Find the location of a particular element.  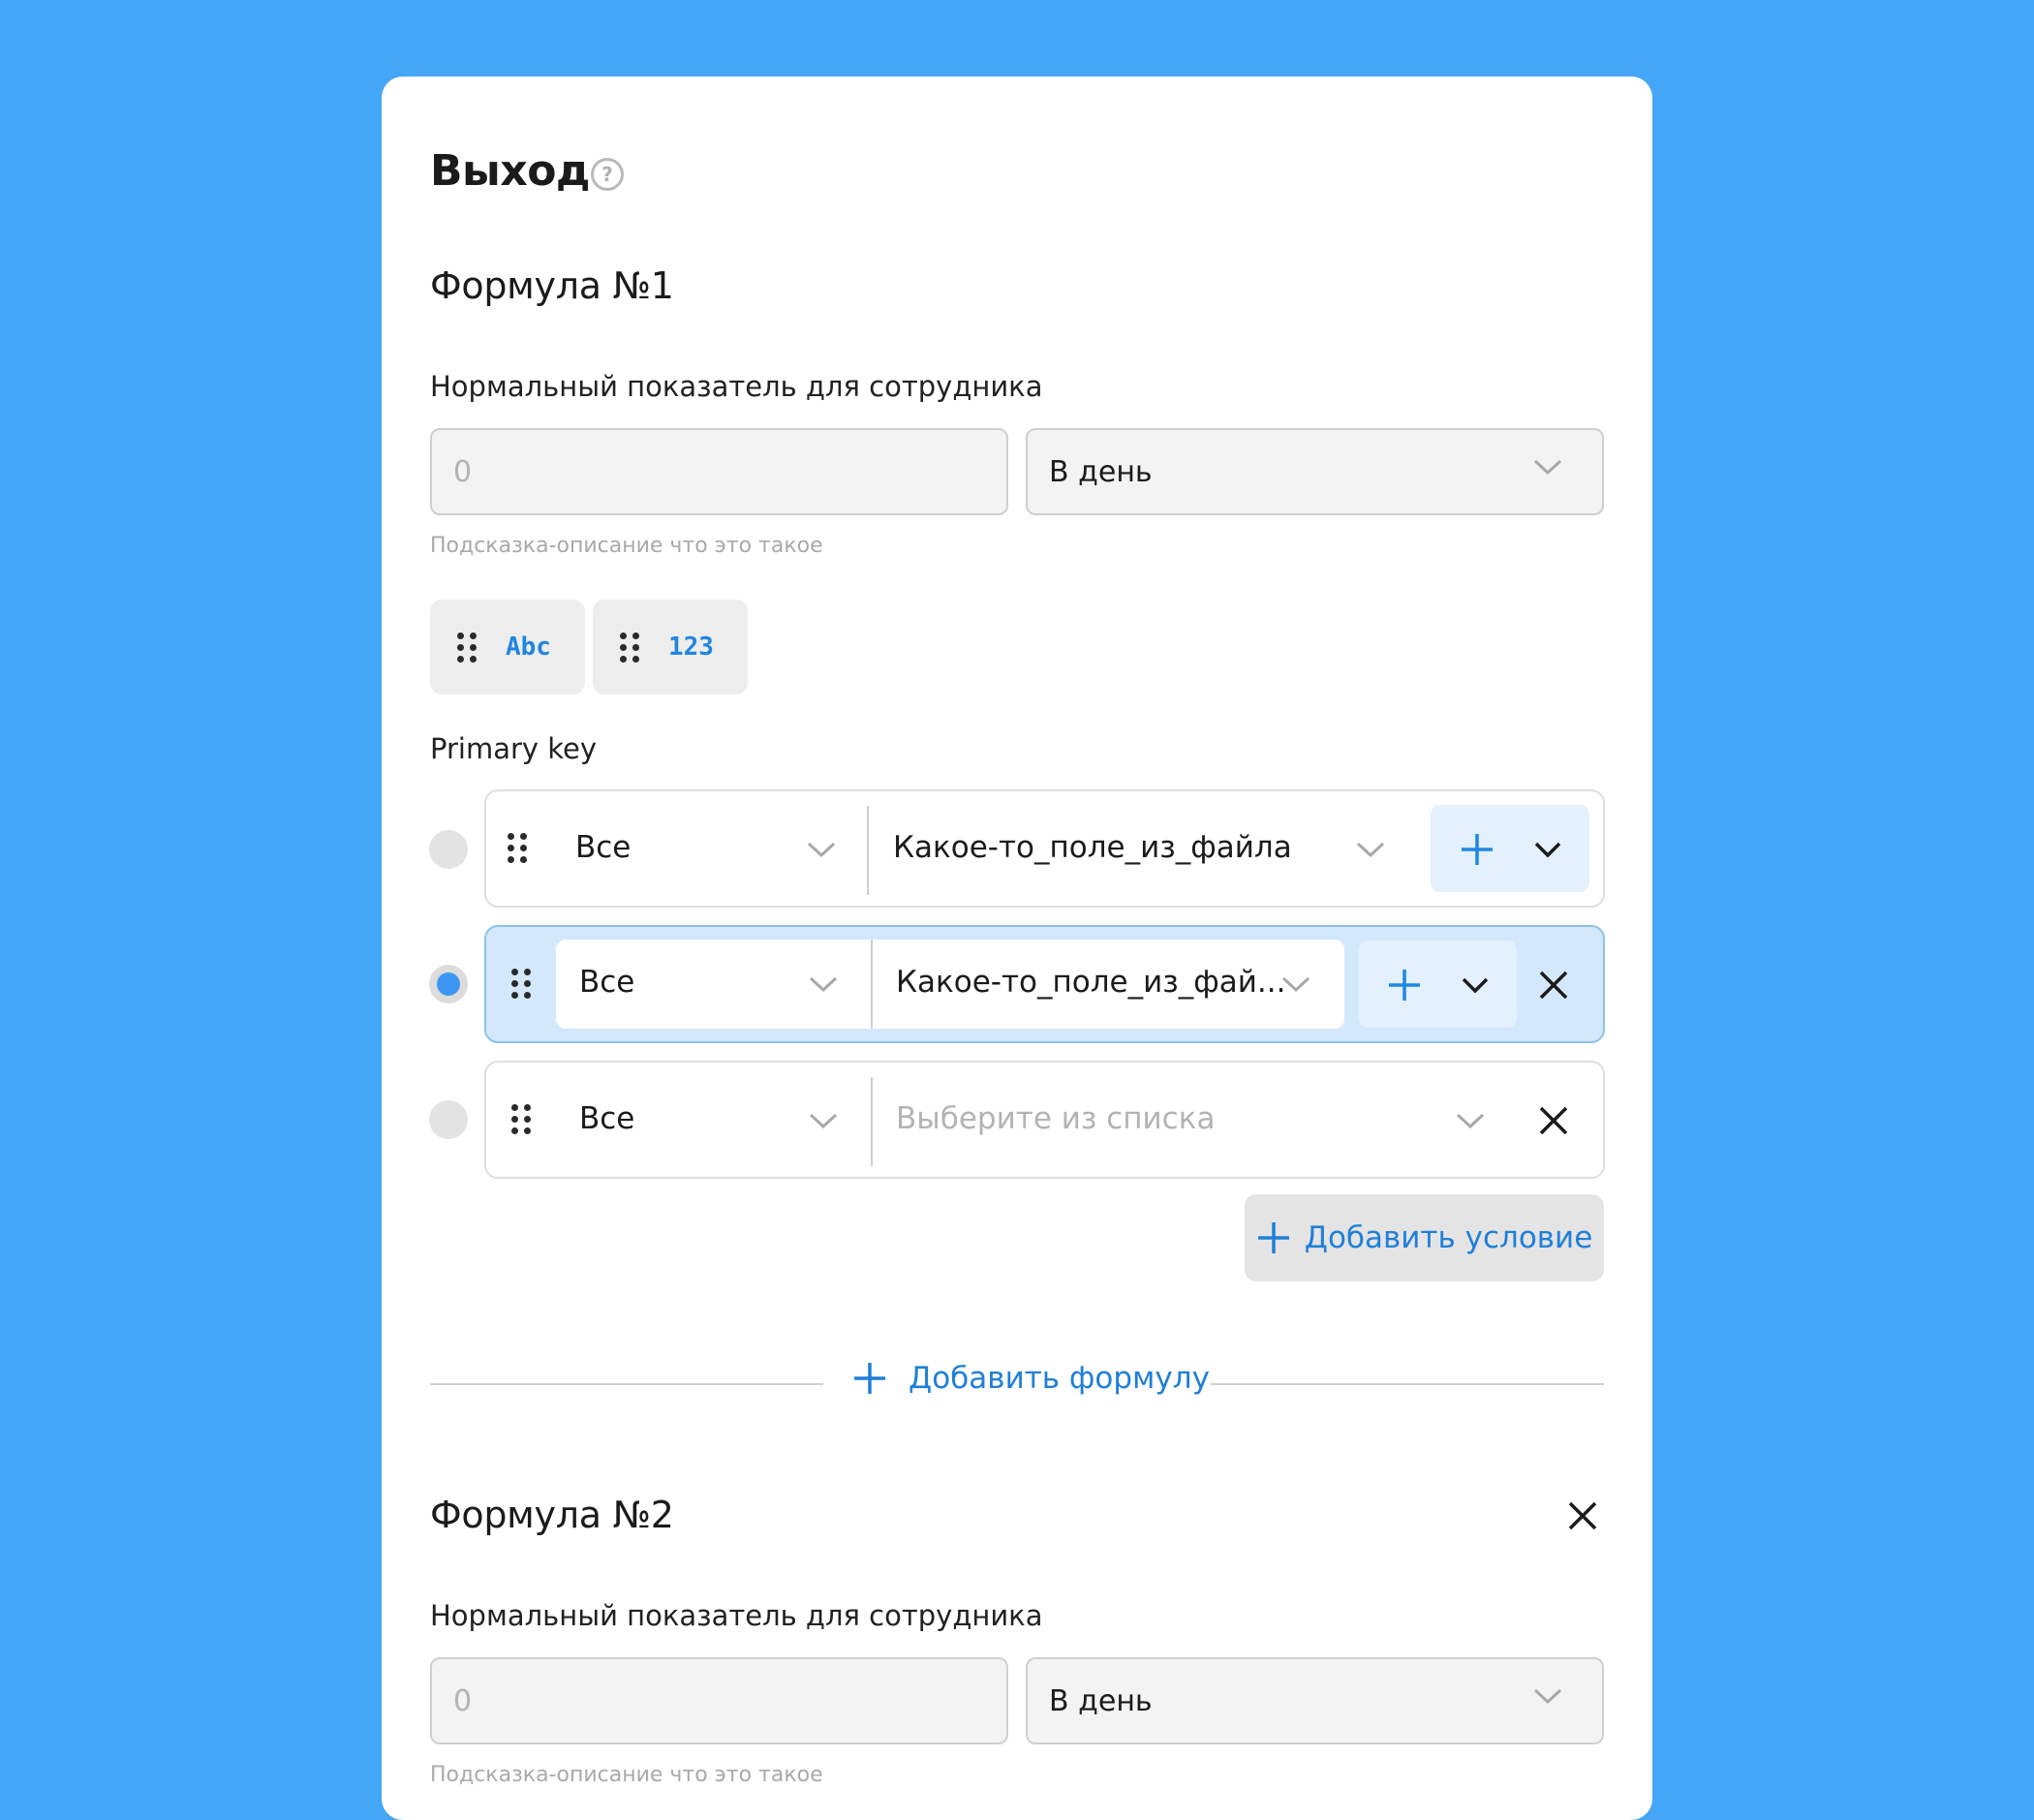

primary-key-row-3: Все Выберите из списка is located at coordinates (1044, 1120).